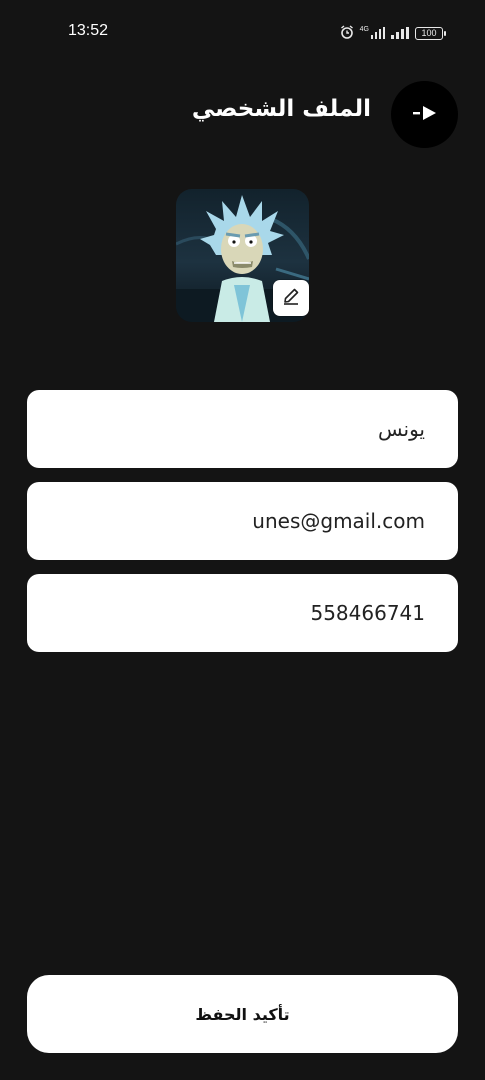 Image resolution: width=485 pixels, height=1080 pixels. I want to click on name-field, so click(242, 429).